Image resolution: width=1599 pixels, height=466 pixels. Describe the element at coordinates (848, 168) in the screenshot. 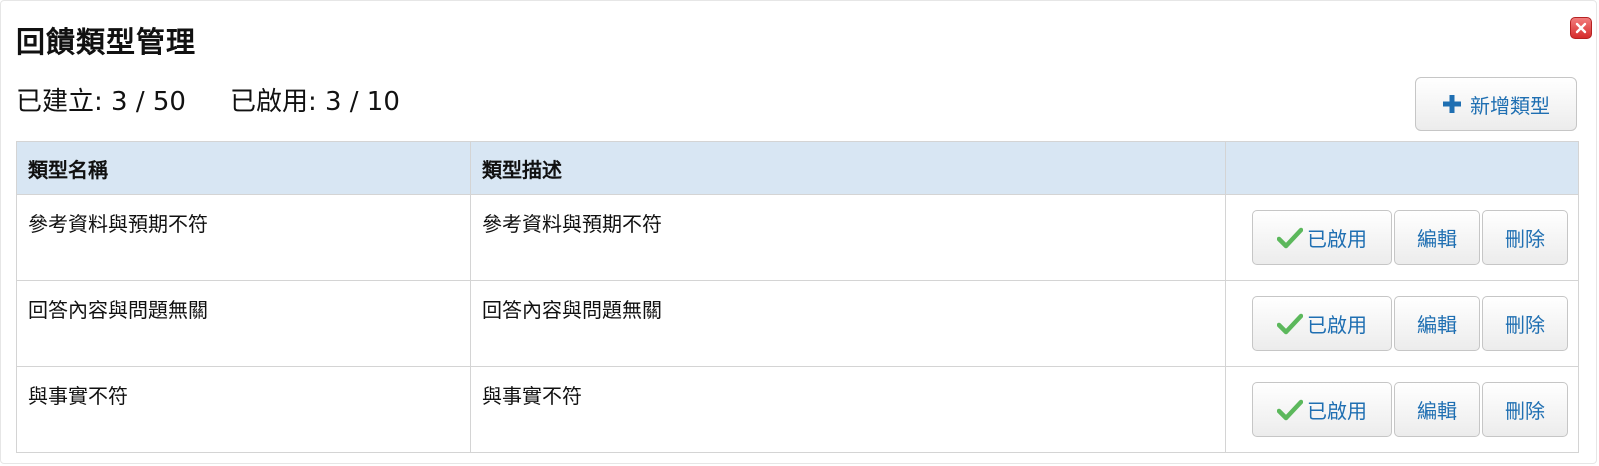

I see `column-header-description: 類型描述` at that location.